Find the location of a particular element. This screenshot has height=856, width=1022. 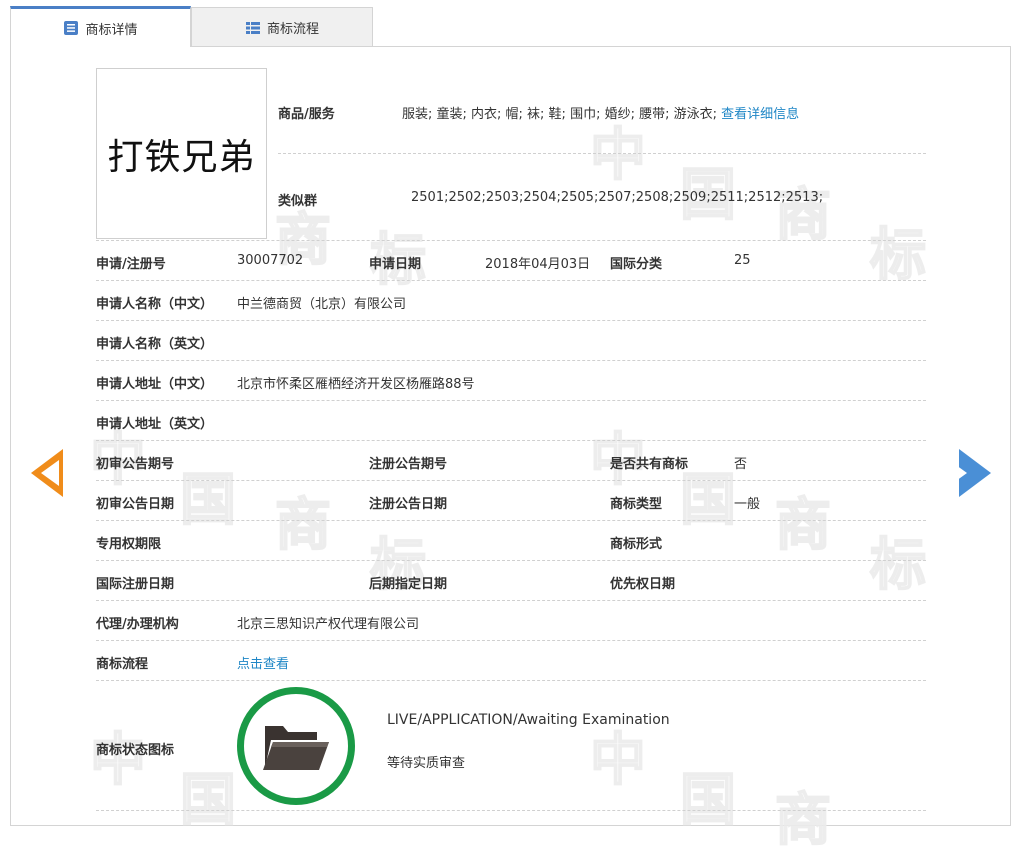

tm-type-value: 一般 is located at coordinates (747, 504).